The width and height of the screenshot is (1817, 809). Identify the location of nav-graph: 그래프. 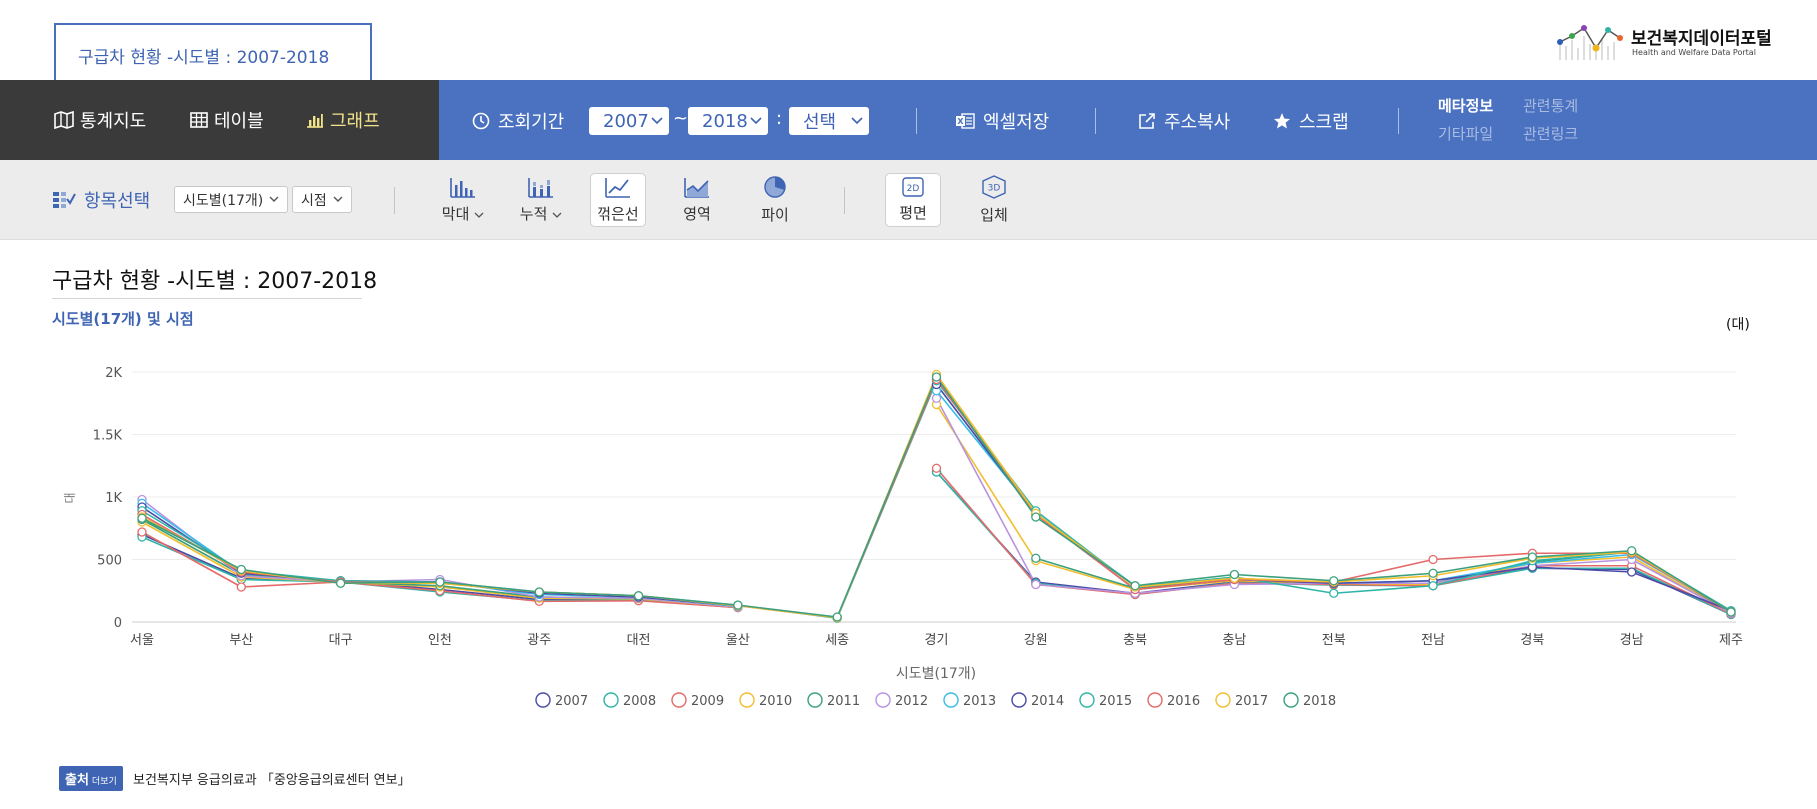
(343, 120).